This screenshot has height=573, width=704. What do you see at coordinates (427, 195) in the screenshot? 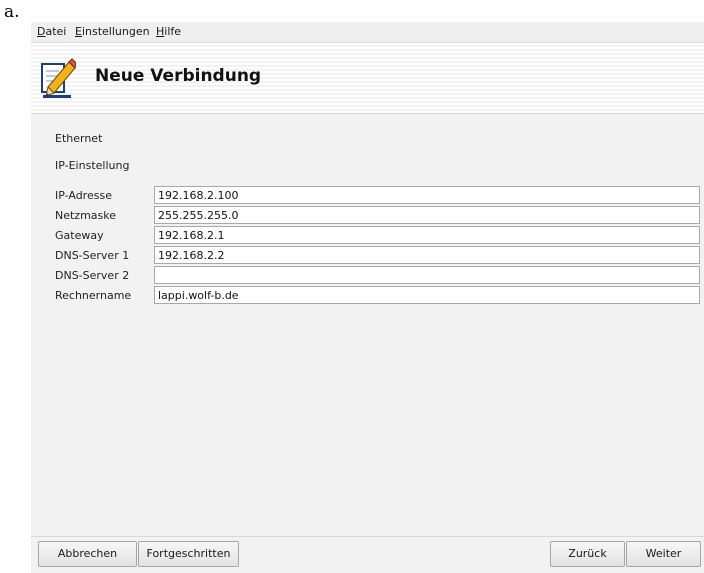
I see `ip-address-field` at bounding box center [427, 195].